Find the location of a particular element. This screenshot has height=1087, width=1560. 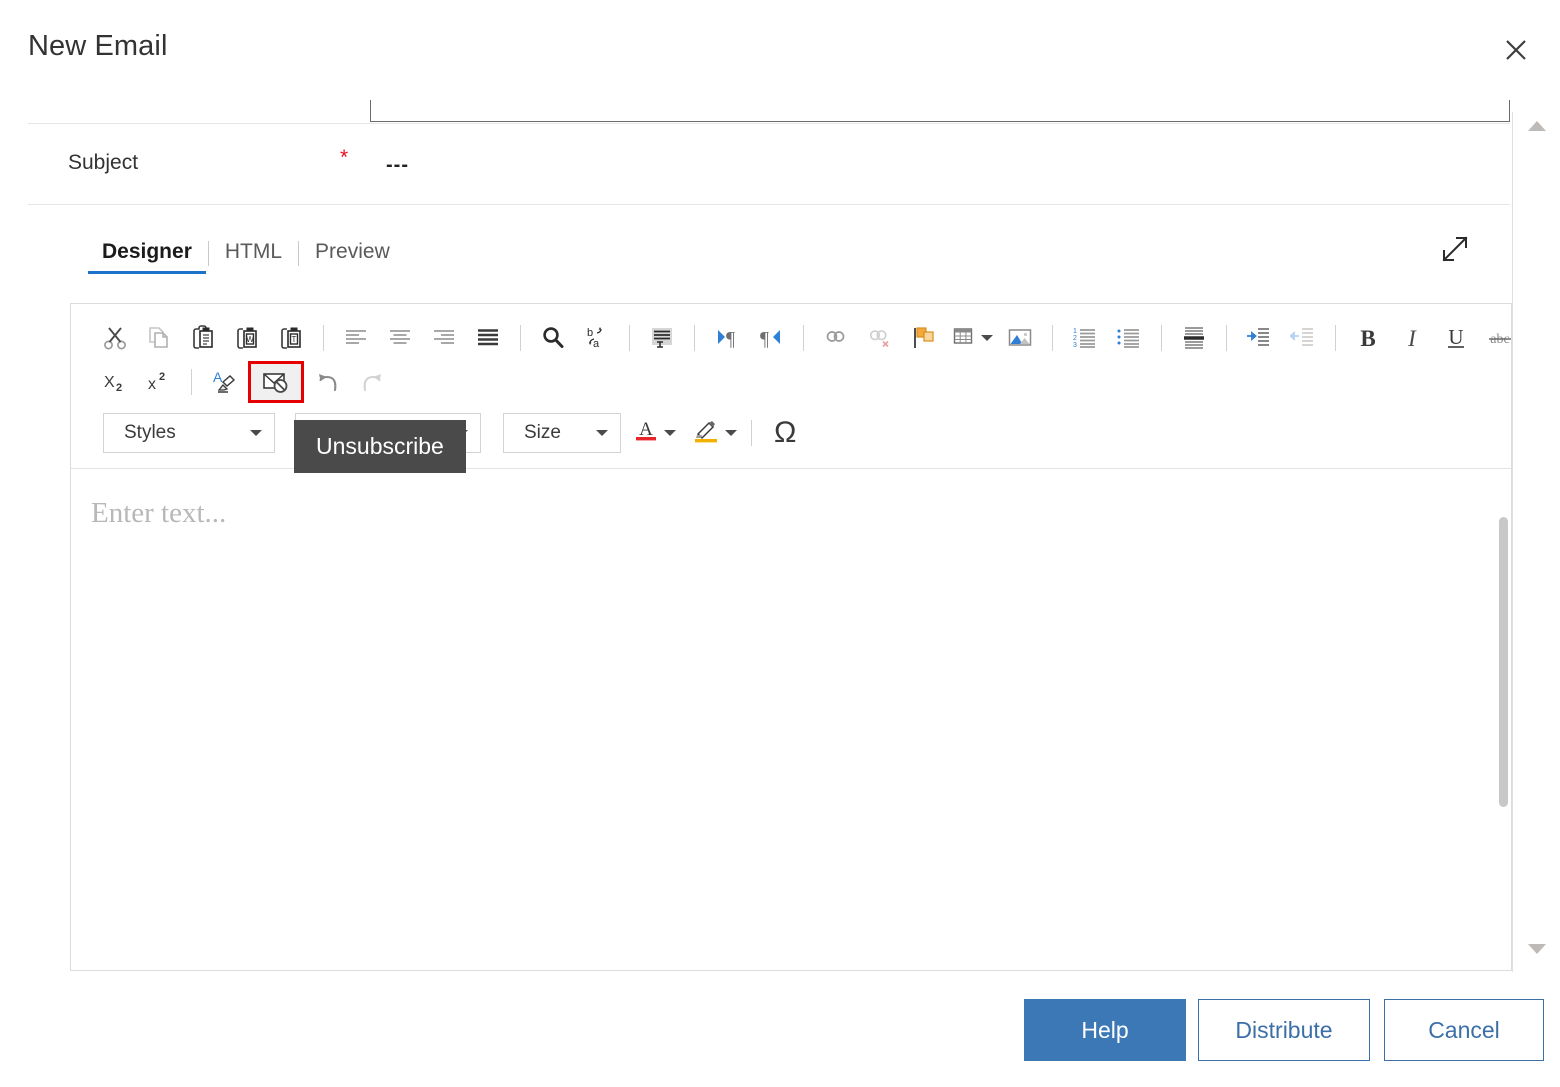

toolbar-row-1: W T b a ¶ ¶ 1 2 3 B I U abc is located at coordinates (802, 338).